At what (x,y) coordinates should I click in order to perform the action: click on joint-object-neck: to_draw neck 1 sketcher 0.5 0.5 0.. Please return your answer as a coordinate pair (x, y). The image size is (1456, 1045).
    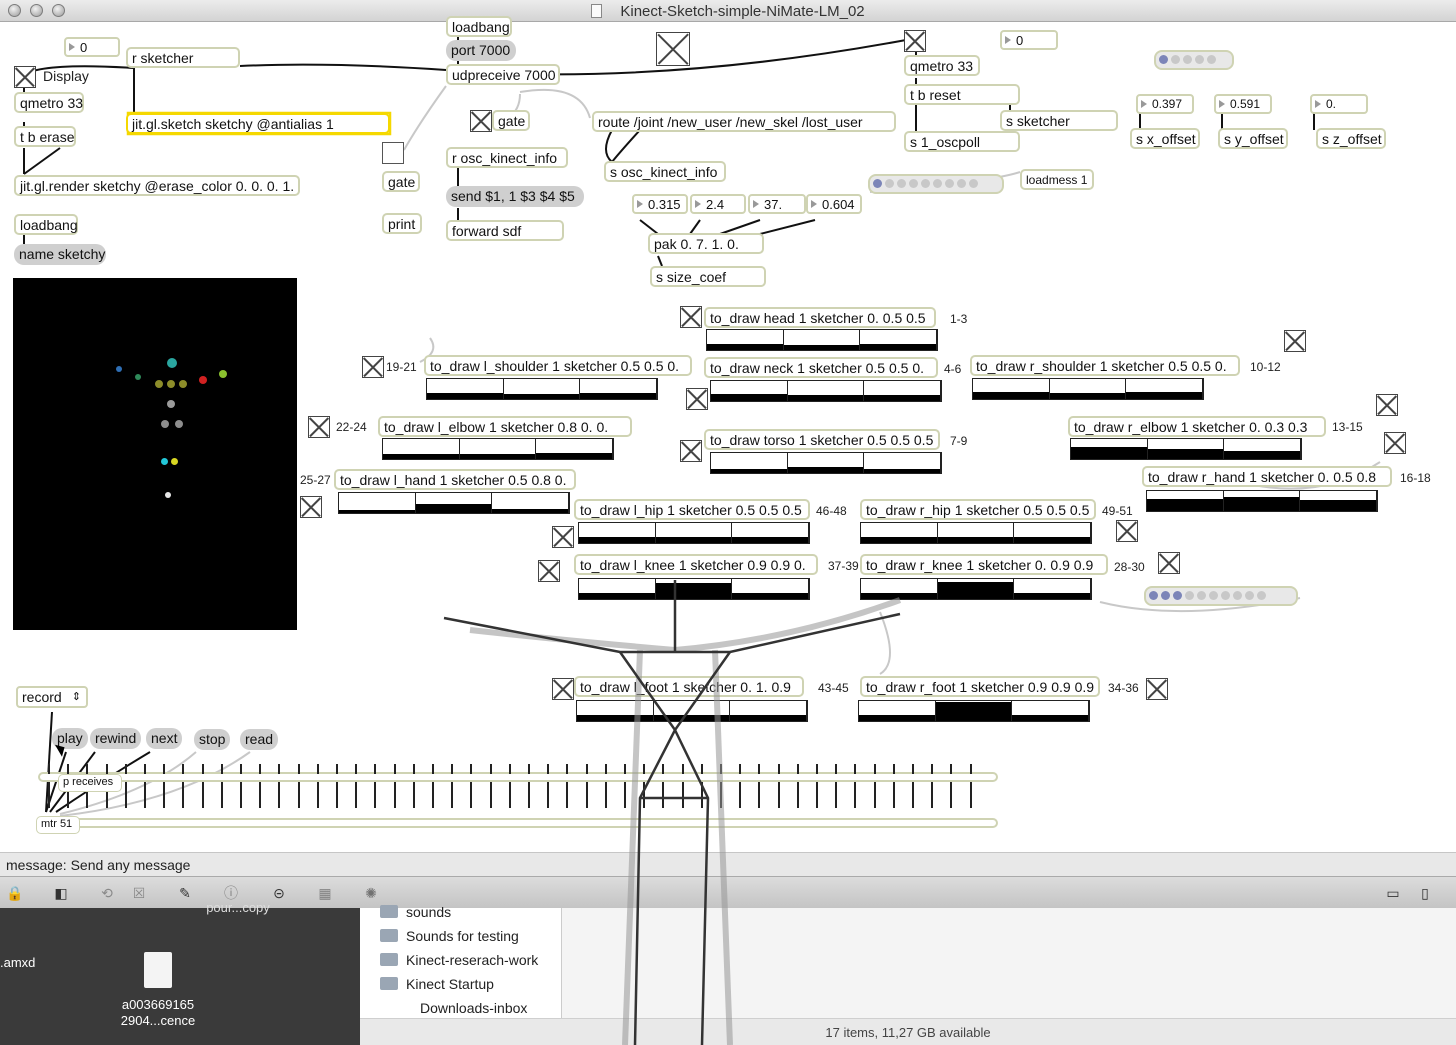
    Looking at the image, I should click on (821, 367).